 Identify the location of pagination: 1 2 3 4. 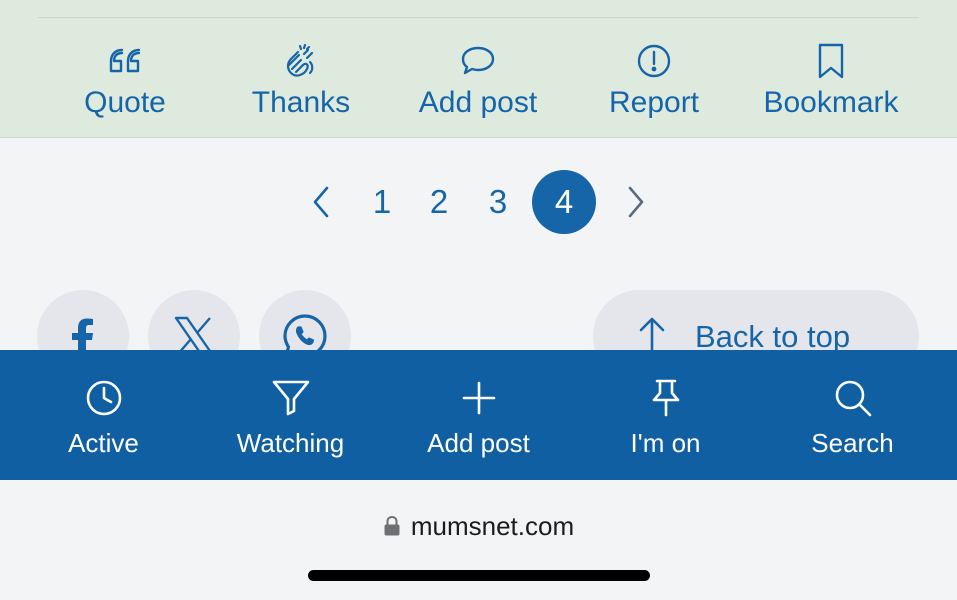
(478, 202).